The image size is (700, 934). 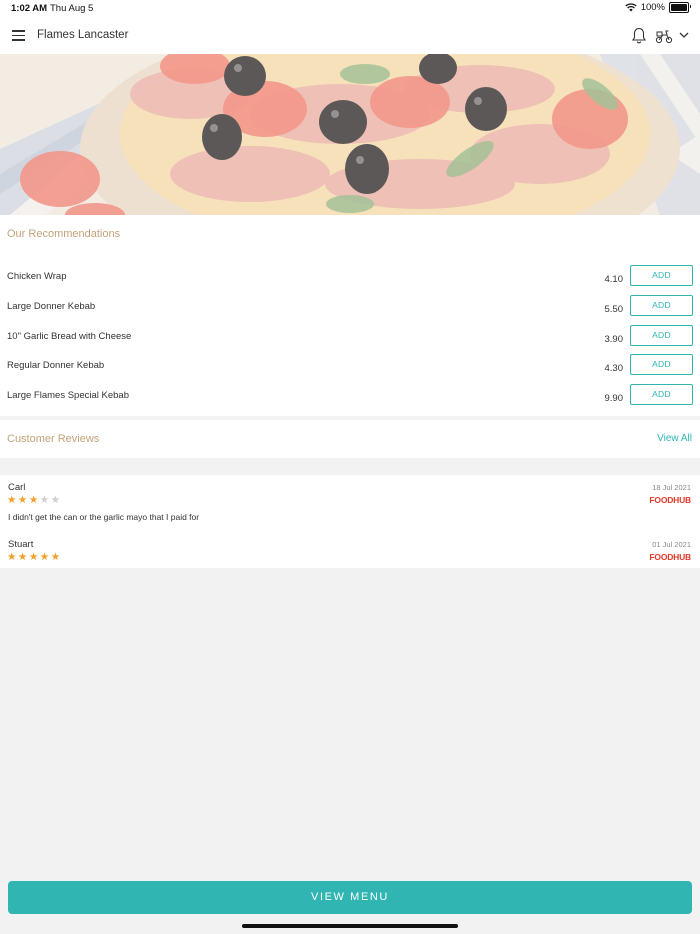 What do you see at coordinates (639, 36) in the screenshot?
I see `bell-icon` at bounding box center [639, 36].